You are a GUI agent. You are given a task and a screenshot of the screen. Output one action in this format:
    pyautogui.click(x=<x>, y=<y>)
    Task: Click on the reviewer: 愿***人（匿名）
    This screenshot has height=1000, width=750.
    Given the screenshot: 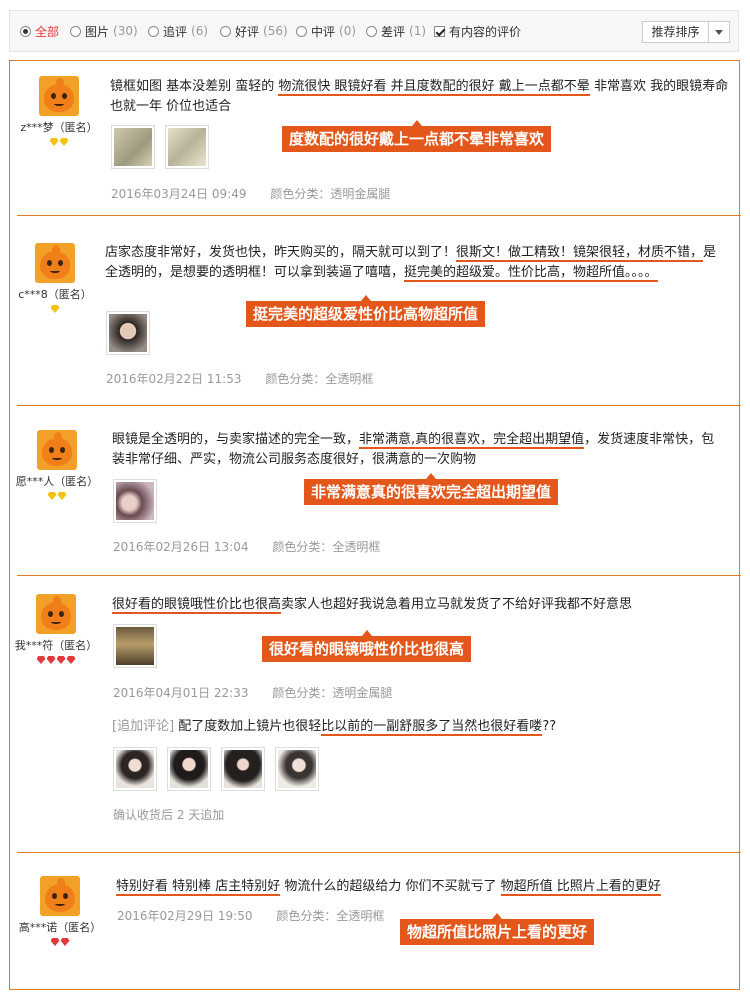 What is the action you would take?
    pyautogui.click(x=57, y=465)
    